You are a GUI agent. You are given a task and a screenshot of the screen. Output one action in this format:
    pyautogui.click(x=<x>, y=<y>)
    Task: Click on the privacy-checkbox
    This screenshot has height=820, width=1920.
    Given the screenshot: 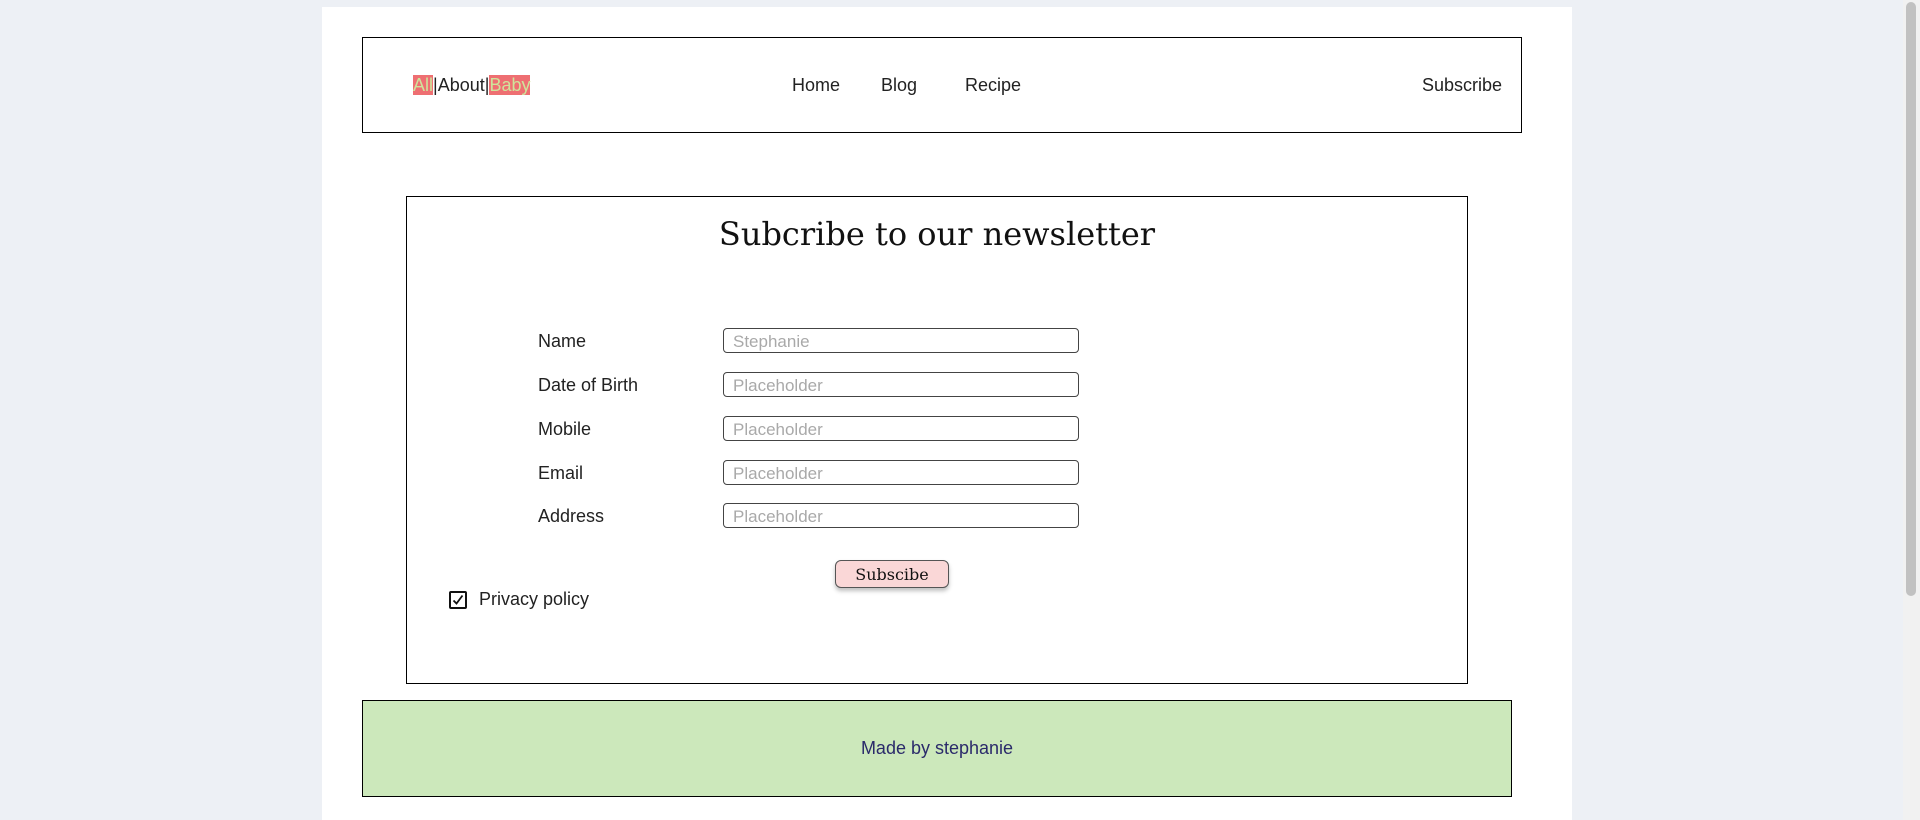 What is the action you would take?
    pyautogui.click(x=458, y=599)
    